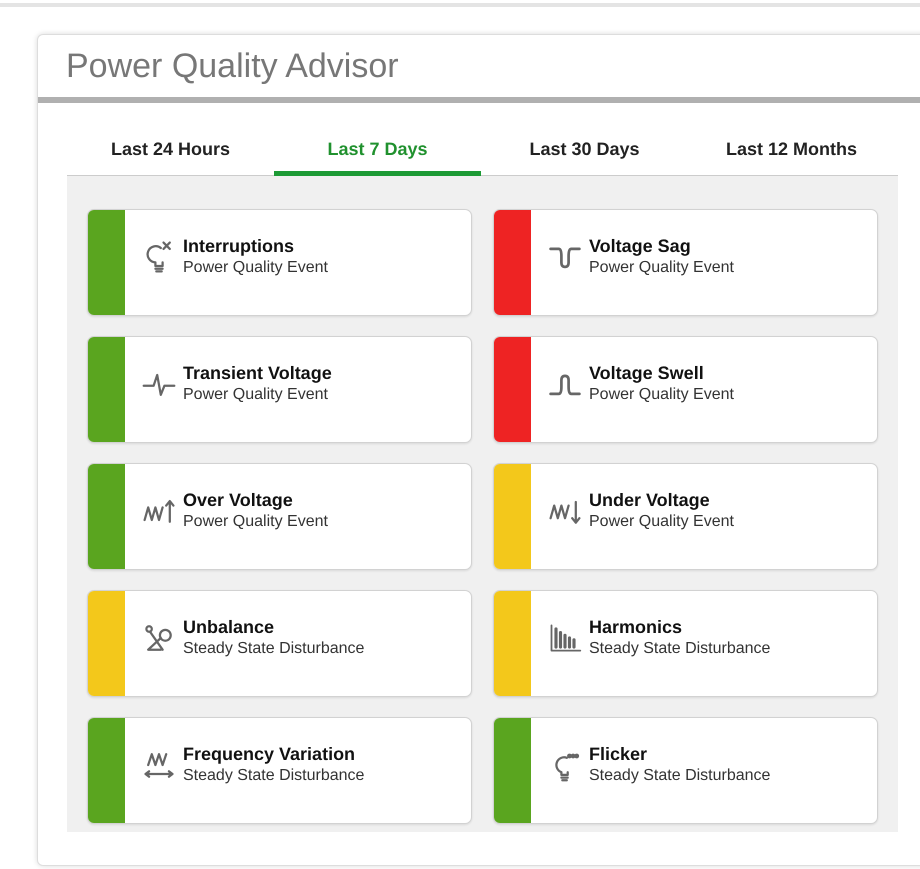 This screenshot has width=920, height=869. I want to click on card-title: Flicker, so click(618, 754).